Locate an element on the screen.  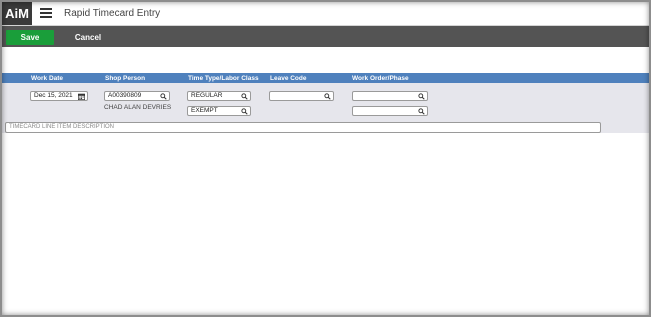
labor-class-field: EXEMPT is located at coordinates (219, 111).